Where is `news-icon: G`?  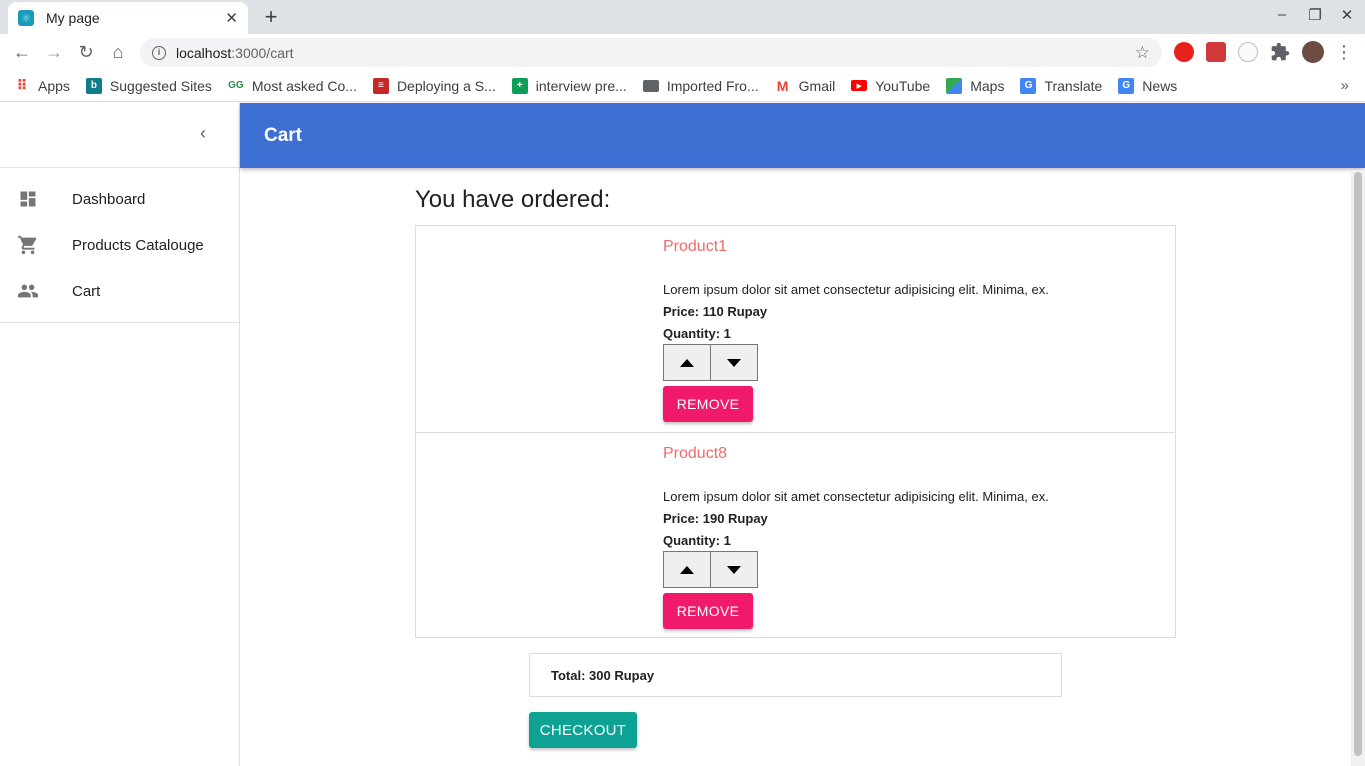 news-icon: G is located at coordinates (1126, 85).